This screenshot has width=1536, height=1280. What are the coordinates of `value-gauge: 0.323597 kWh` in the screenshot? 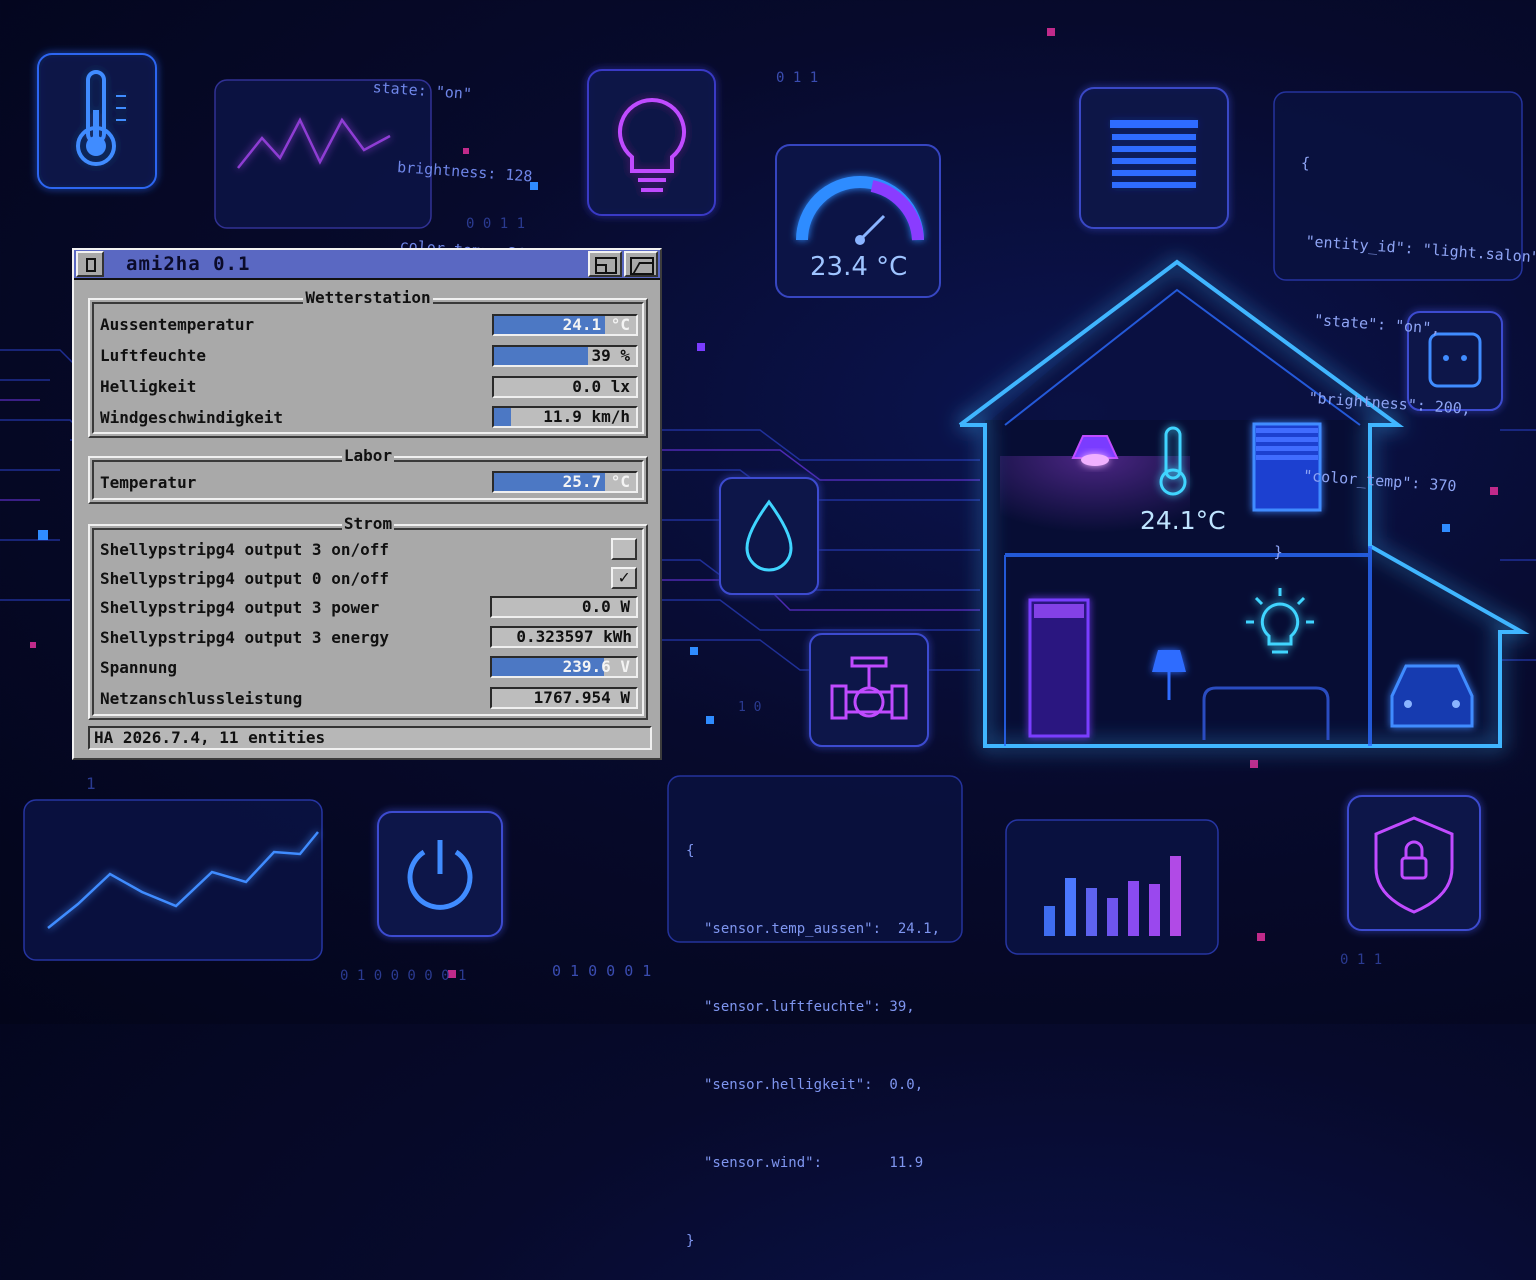 It's located at (564, 637).